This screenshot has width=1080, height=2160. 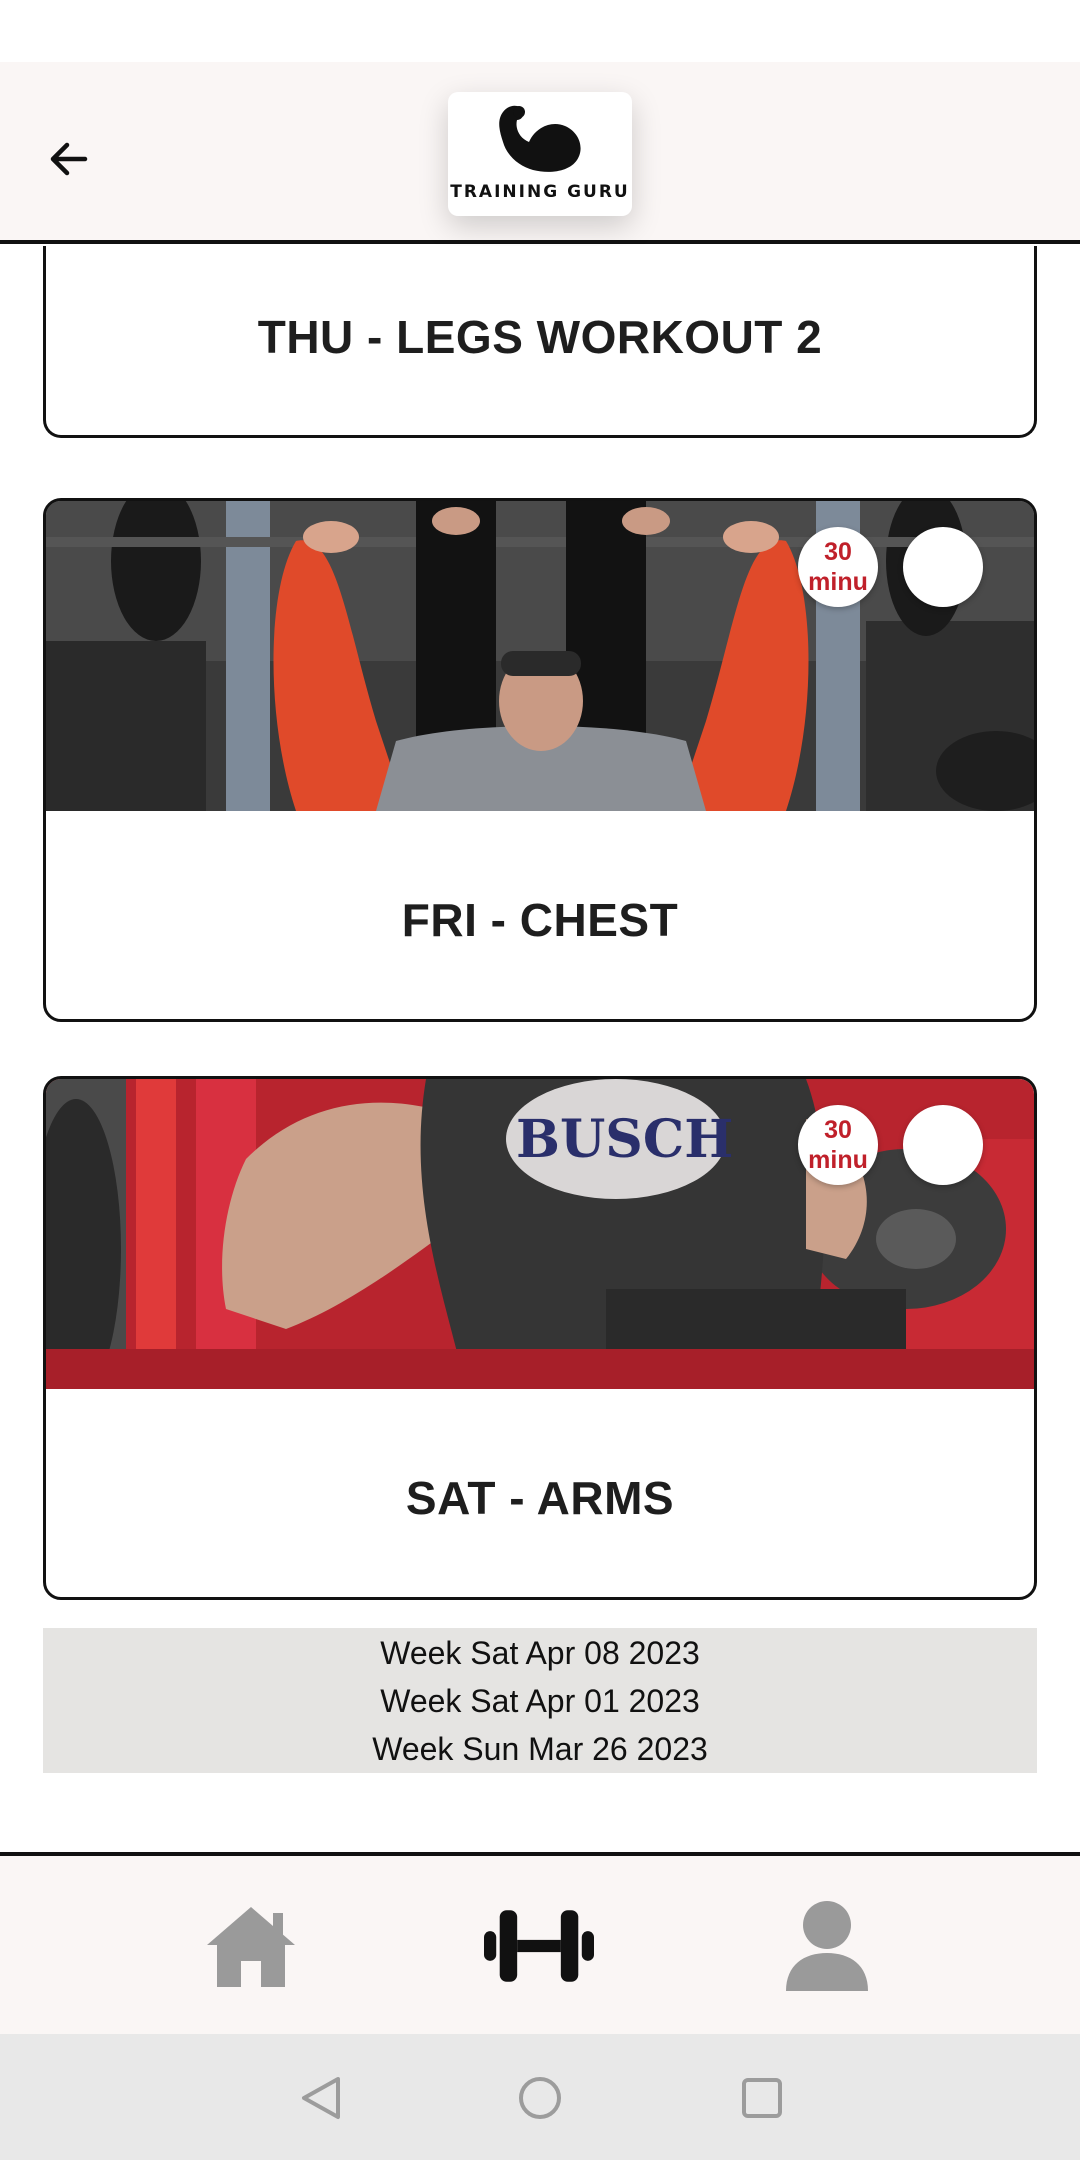 I want to click on svg-text: BUSCH, so click(x=624, y=1139).